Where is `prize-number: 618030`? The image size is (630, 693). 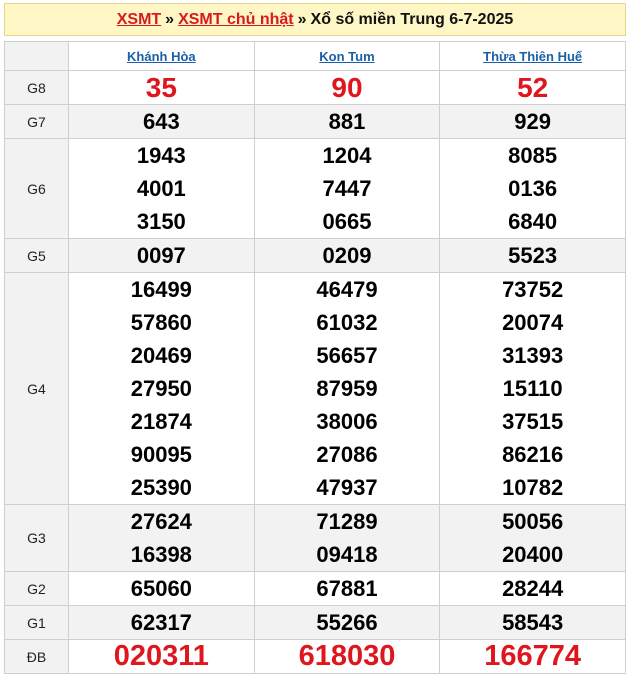 prize-number: 618030 is located at coordinates (347, 656).